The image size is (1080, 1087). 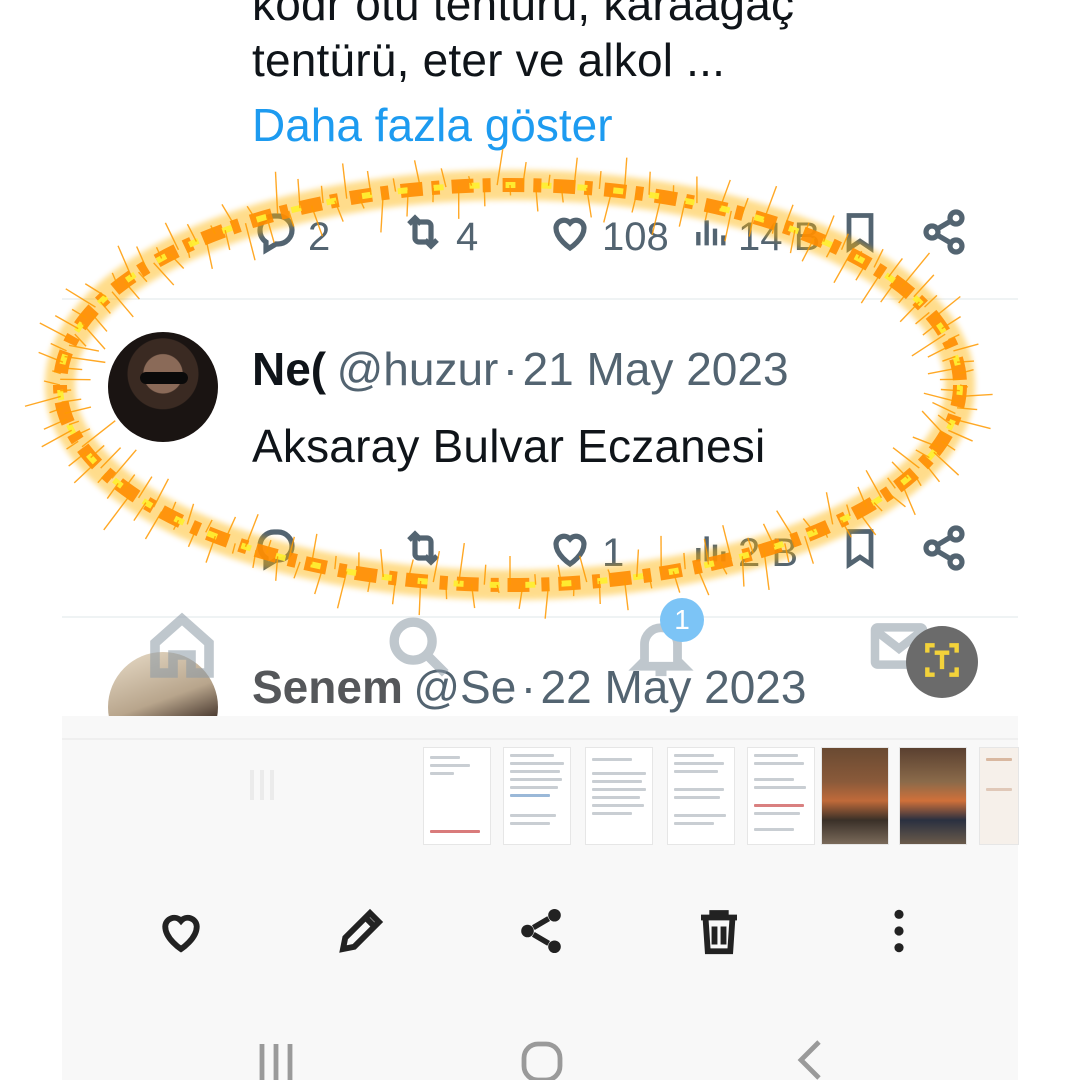 What do you see at coordinates (181, 933) in the screenshot?
I see `favorite-button` at bounding box center [181, 933].